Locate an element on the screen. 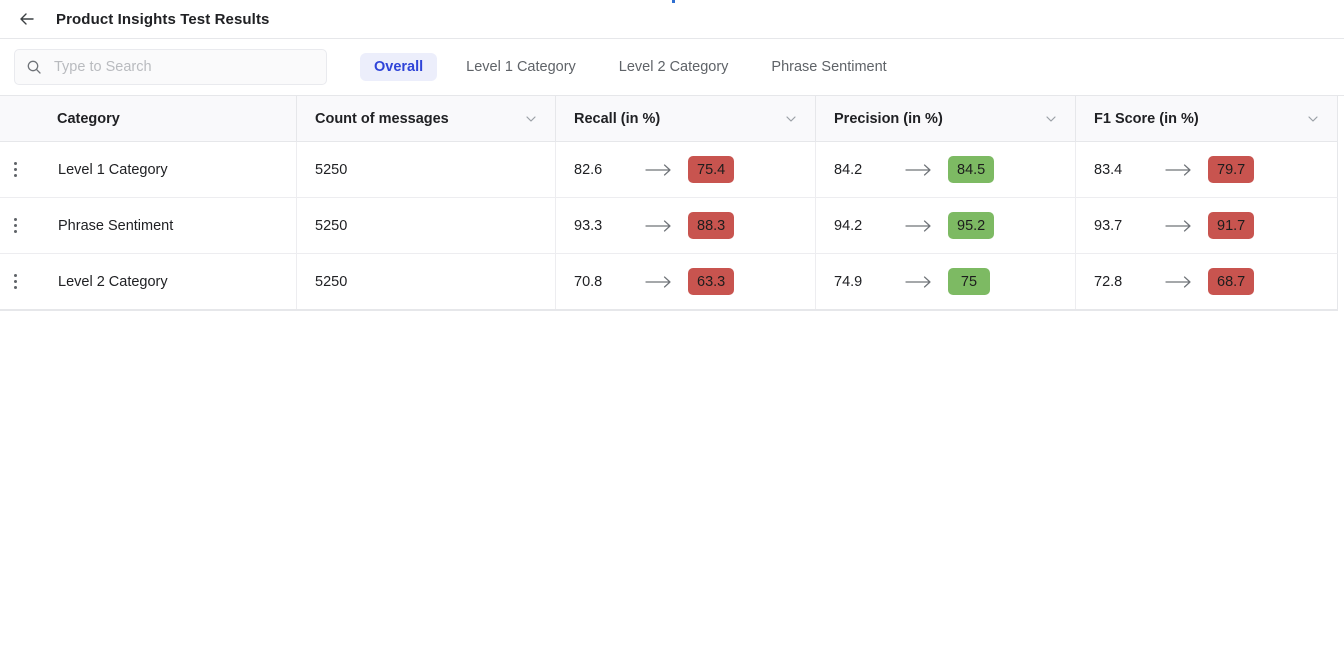 The image size is (1344, 672). page-header: Product Insights Test Results is located at coordinates (672, 19).